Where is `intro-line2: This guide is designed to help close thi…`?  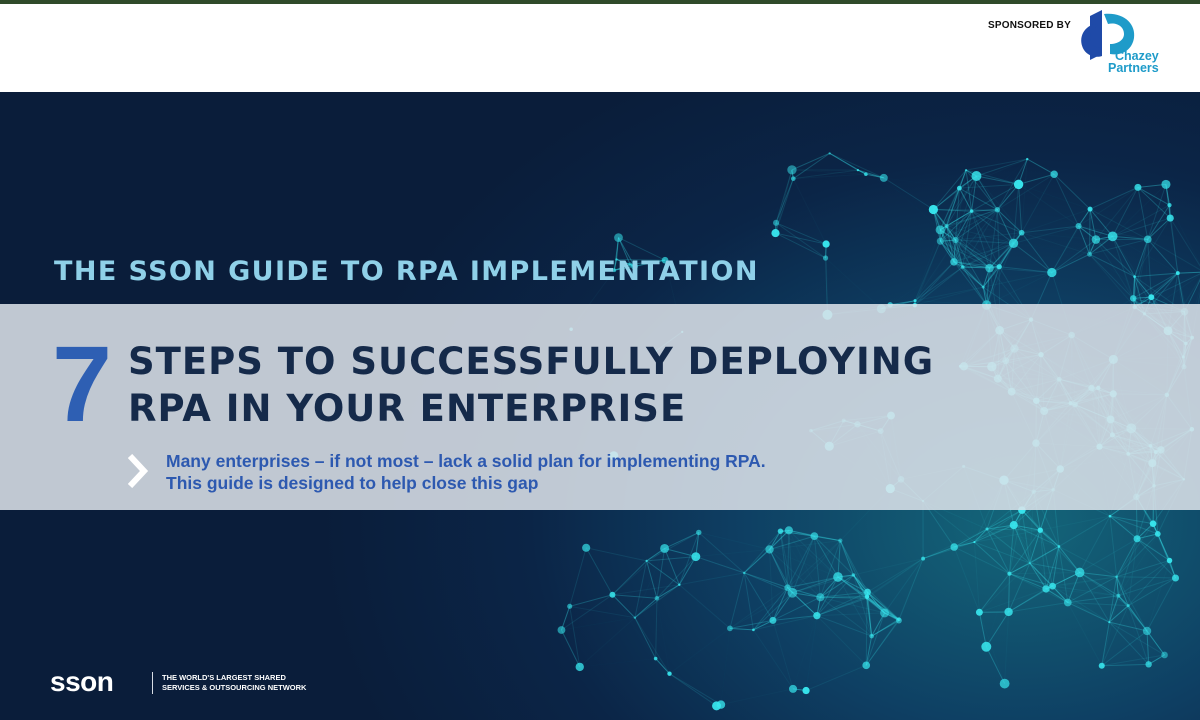
intro-line2: This guide is designed to help close thi… is located at coordinates (352, 483).